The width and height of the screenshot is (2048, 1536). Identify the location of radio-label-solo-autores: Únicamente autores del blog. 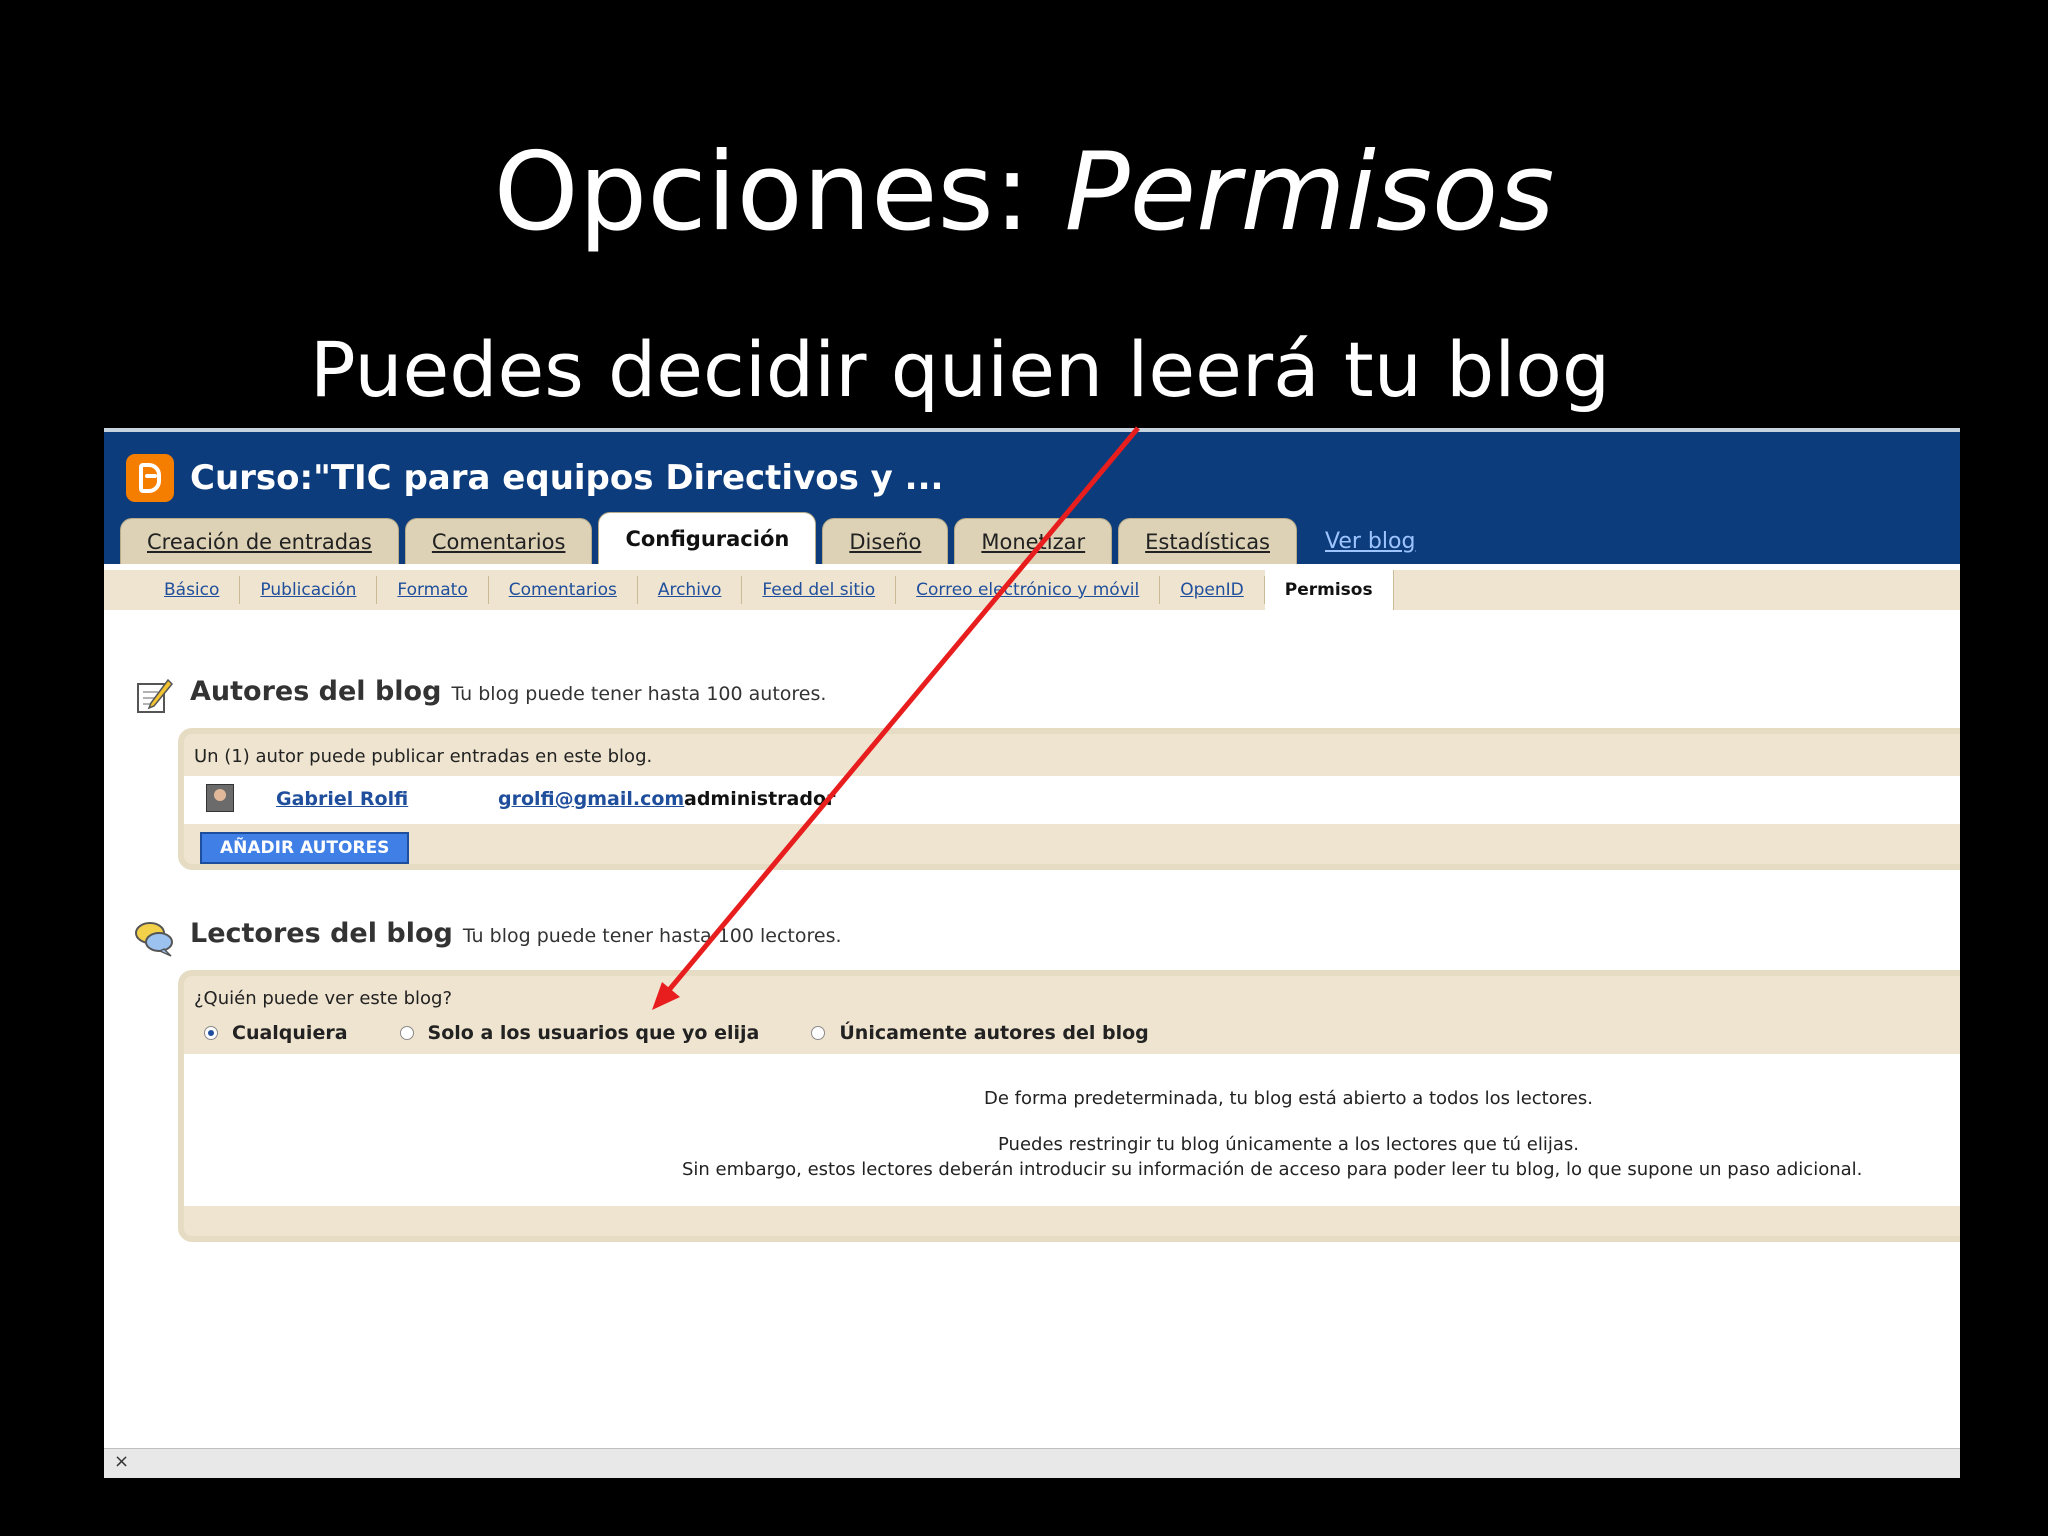
(993, 1033).